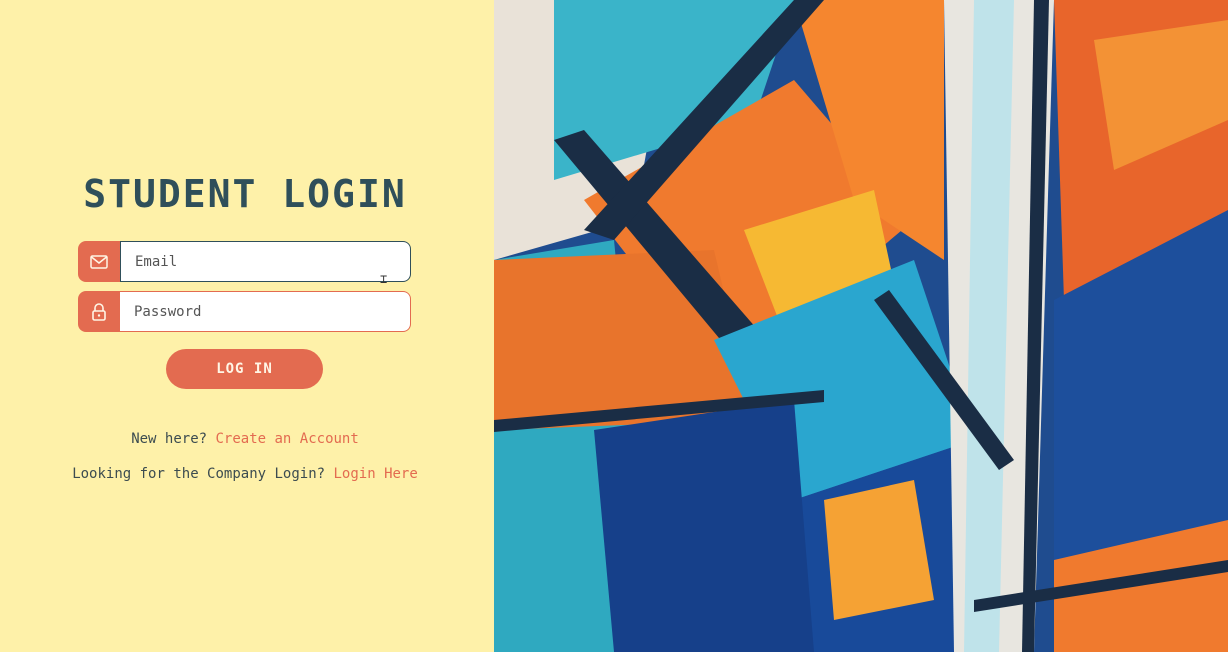 The width and height of the screenshot is (1228, 652). I want to click on lock-icon, so click(99, 311).